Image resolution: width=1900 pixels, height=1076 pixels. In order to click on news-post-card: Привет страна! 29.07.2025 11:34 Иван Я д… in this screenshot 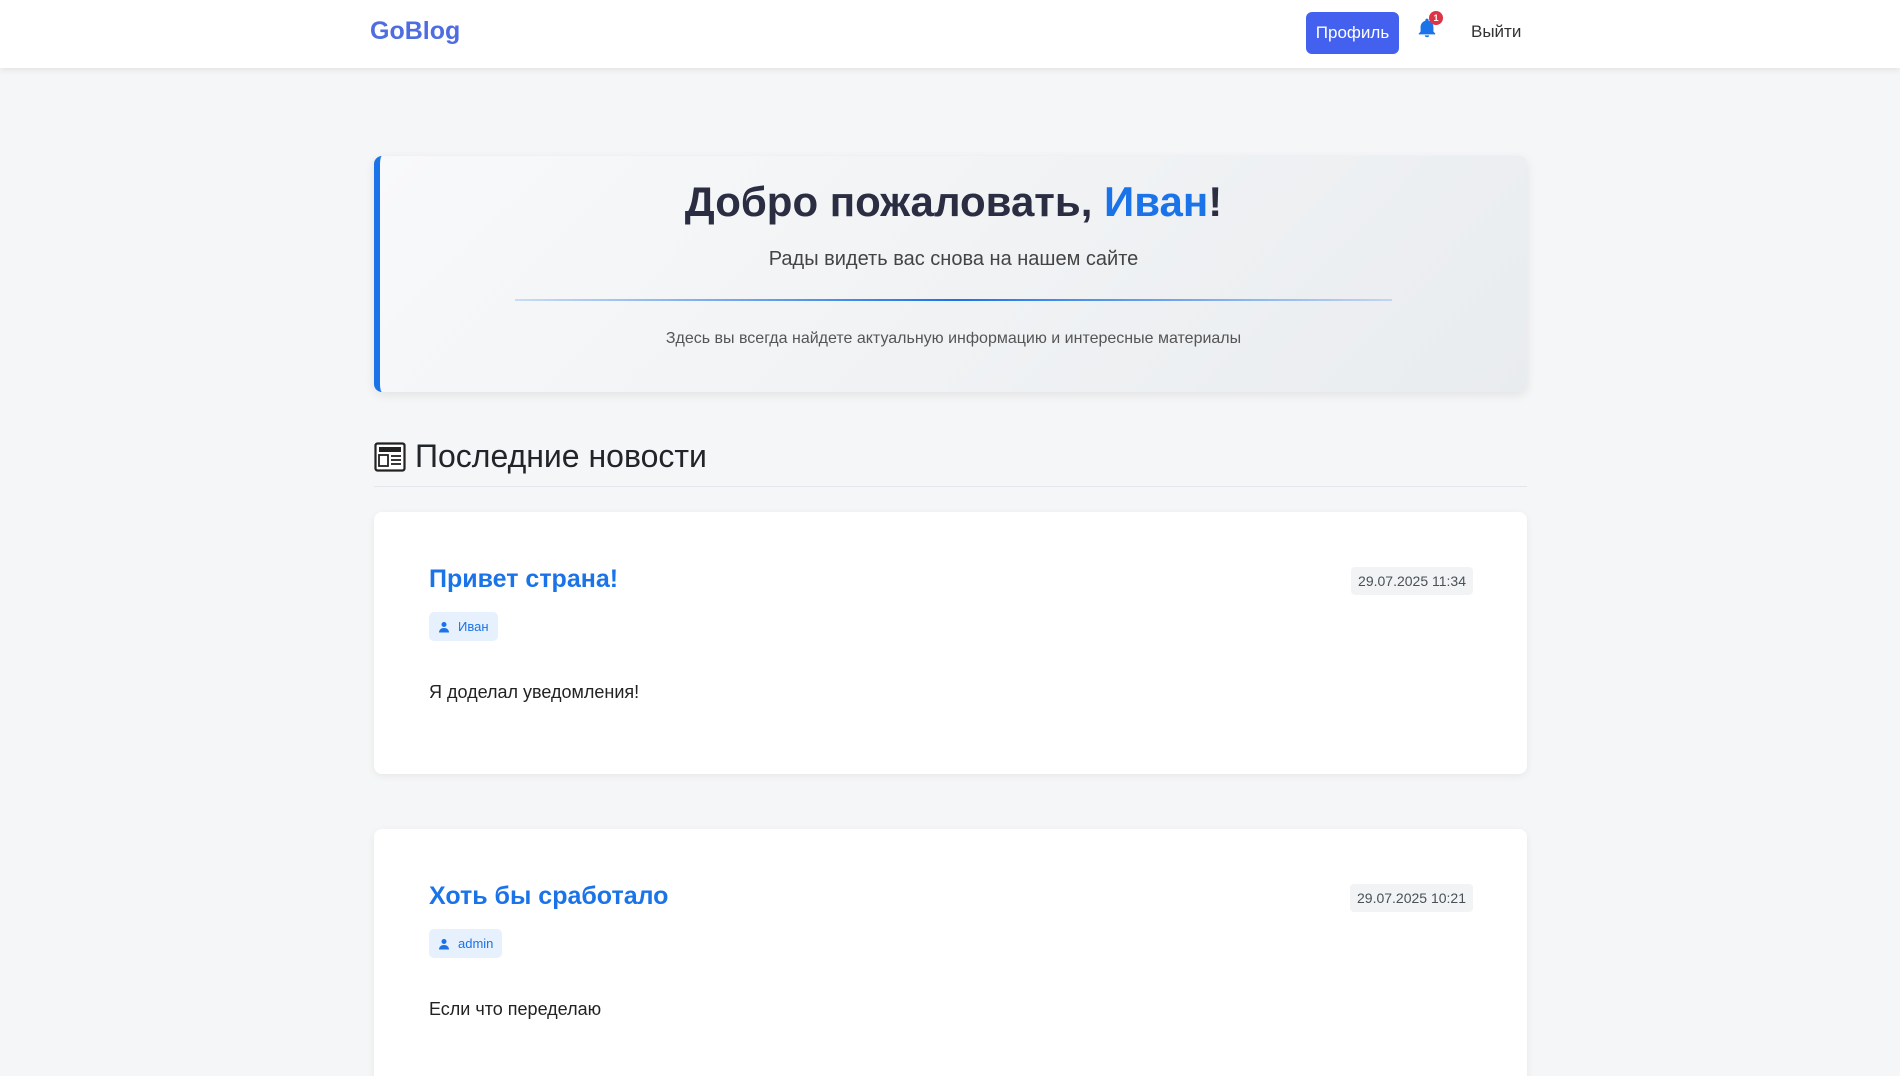, I will do `click(950, 643)`.